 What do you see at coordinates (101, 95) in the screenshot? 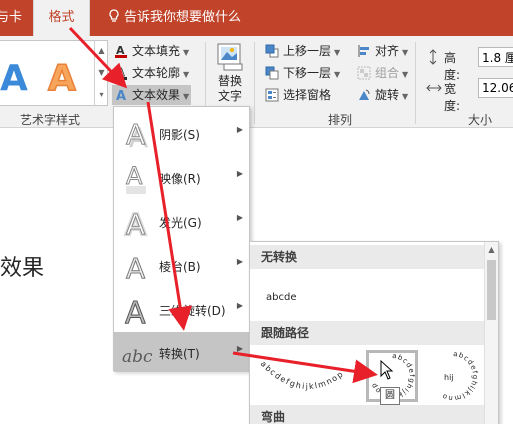
I see `gallery-more-icon: ▾` at bounding box center [101, 95].